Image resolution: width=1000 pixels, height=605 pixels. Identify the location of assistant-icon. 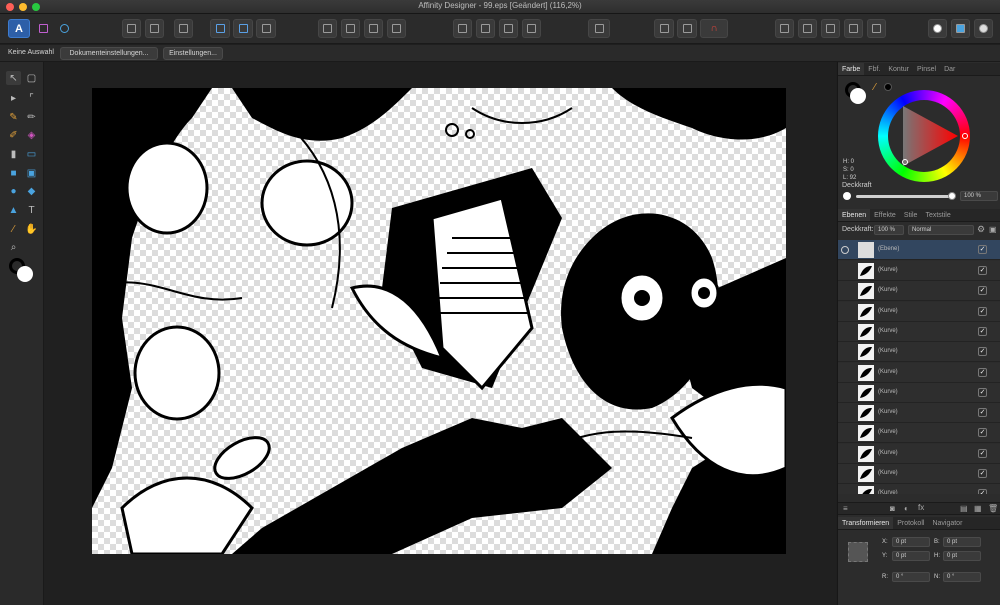
(937, 28).